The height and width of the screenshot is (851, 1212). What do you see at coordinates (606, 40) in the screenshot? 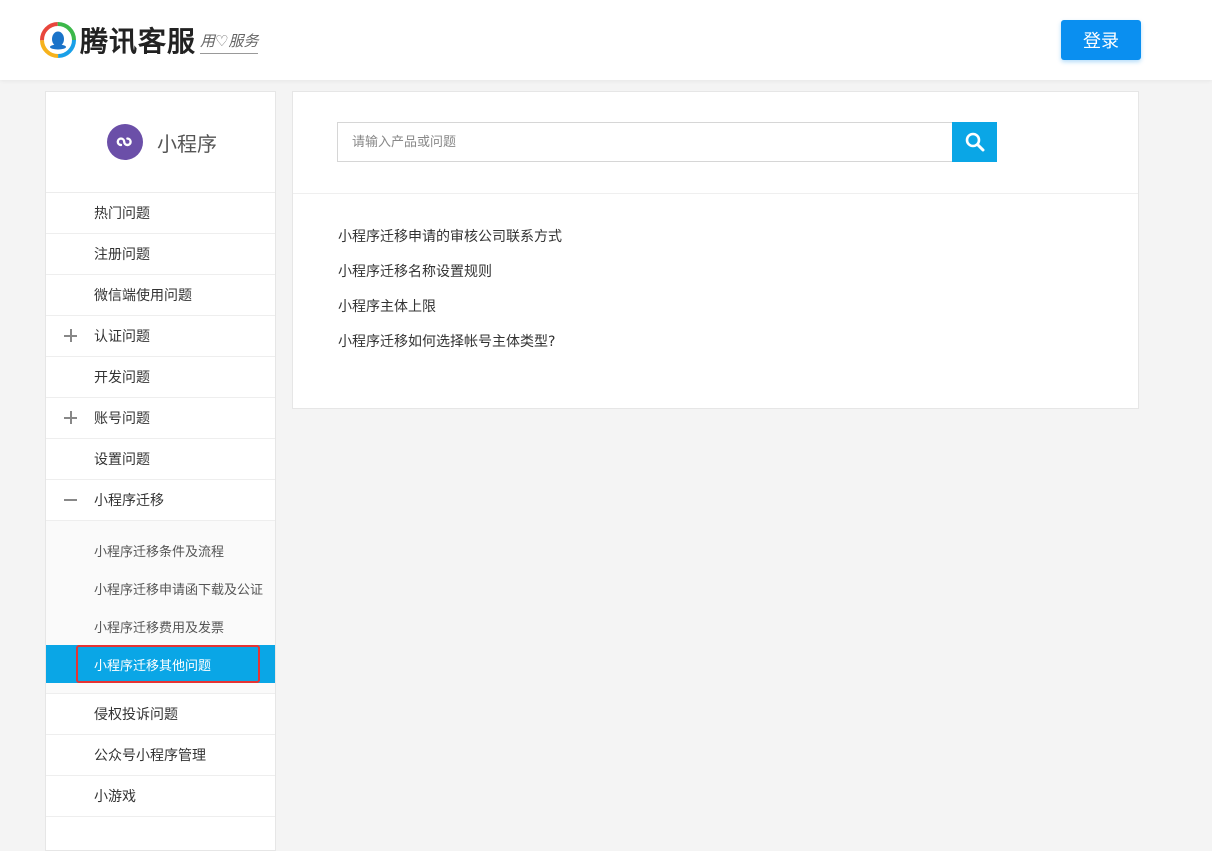
I see `top-header: 腾讯客服 用♡服务 登录` at bounding box center [606, 40].